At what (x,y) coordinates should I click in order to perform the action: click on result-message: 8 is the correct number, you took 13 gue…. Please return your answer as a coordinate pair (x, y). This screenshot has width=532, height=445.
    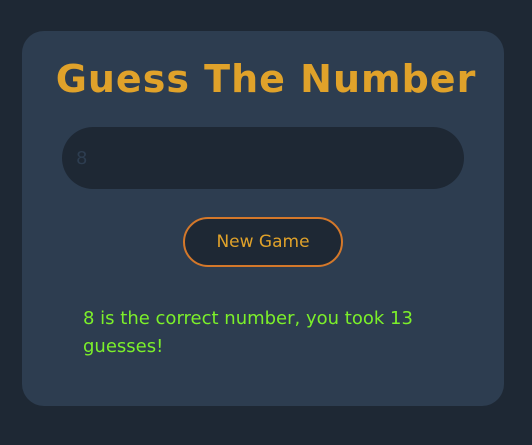
    Looking at the image, I should click on (248, 332).